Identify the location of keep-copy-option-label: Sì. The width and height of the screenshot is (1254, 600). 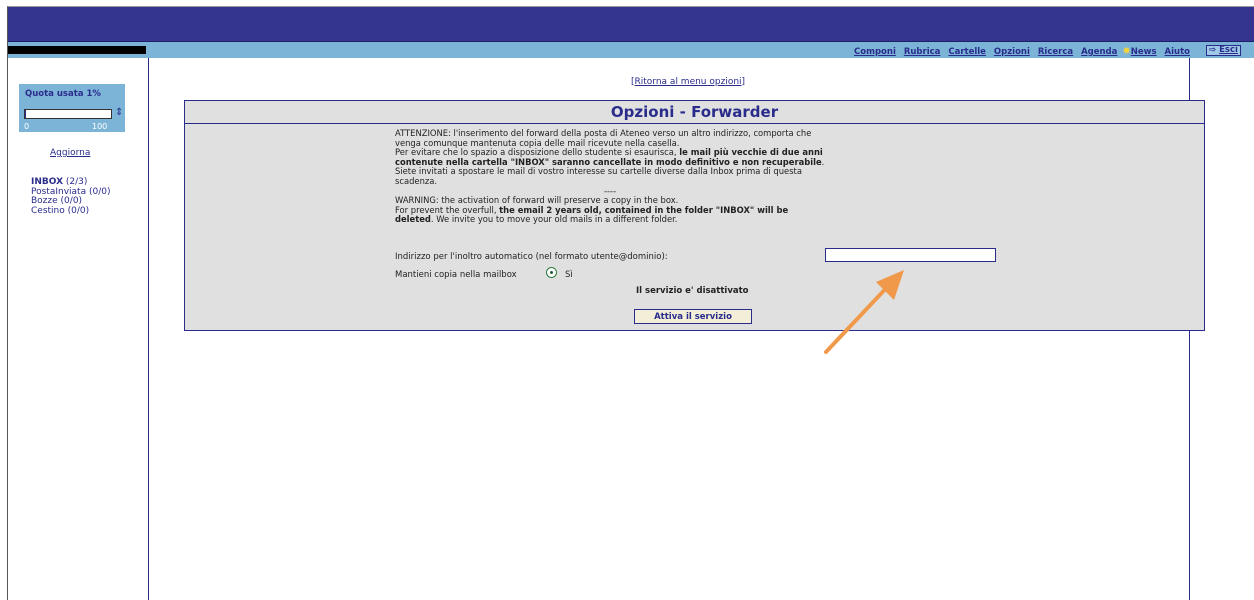
(569, 275).